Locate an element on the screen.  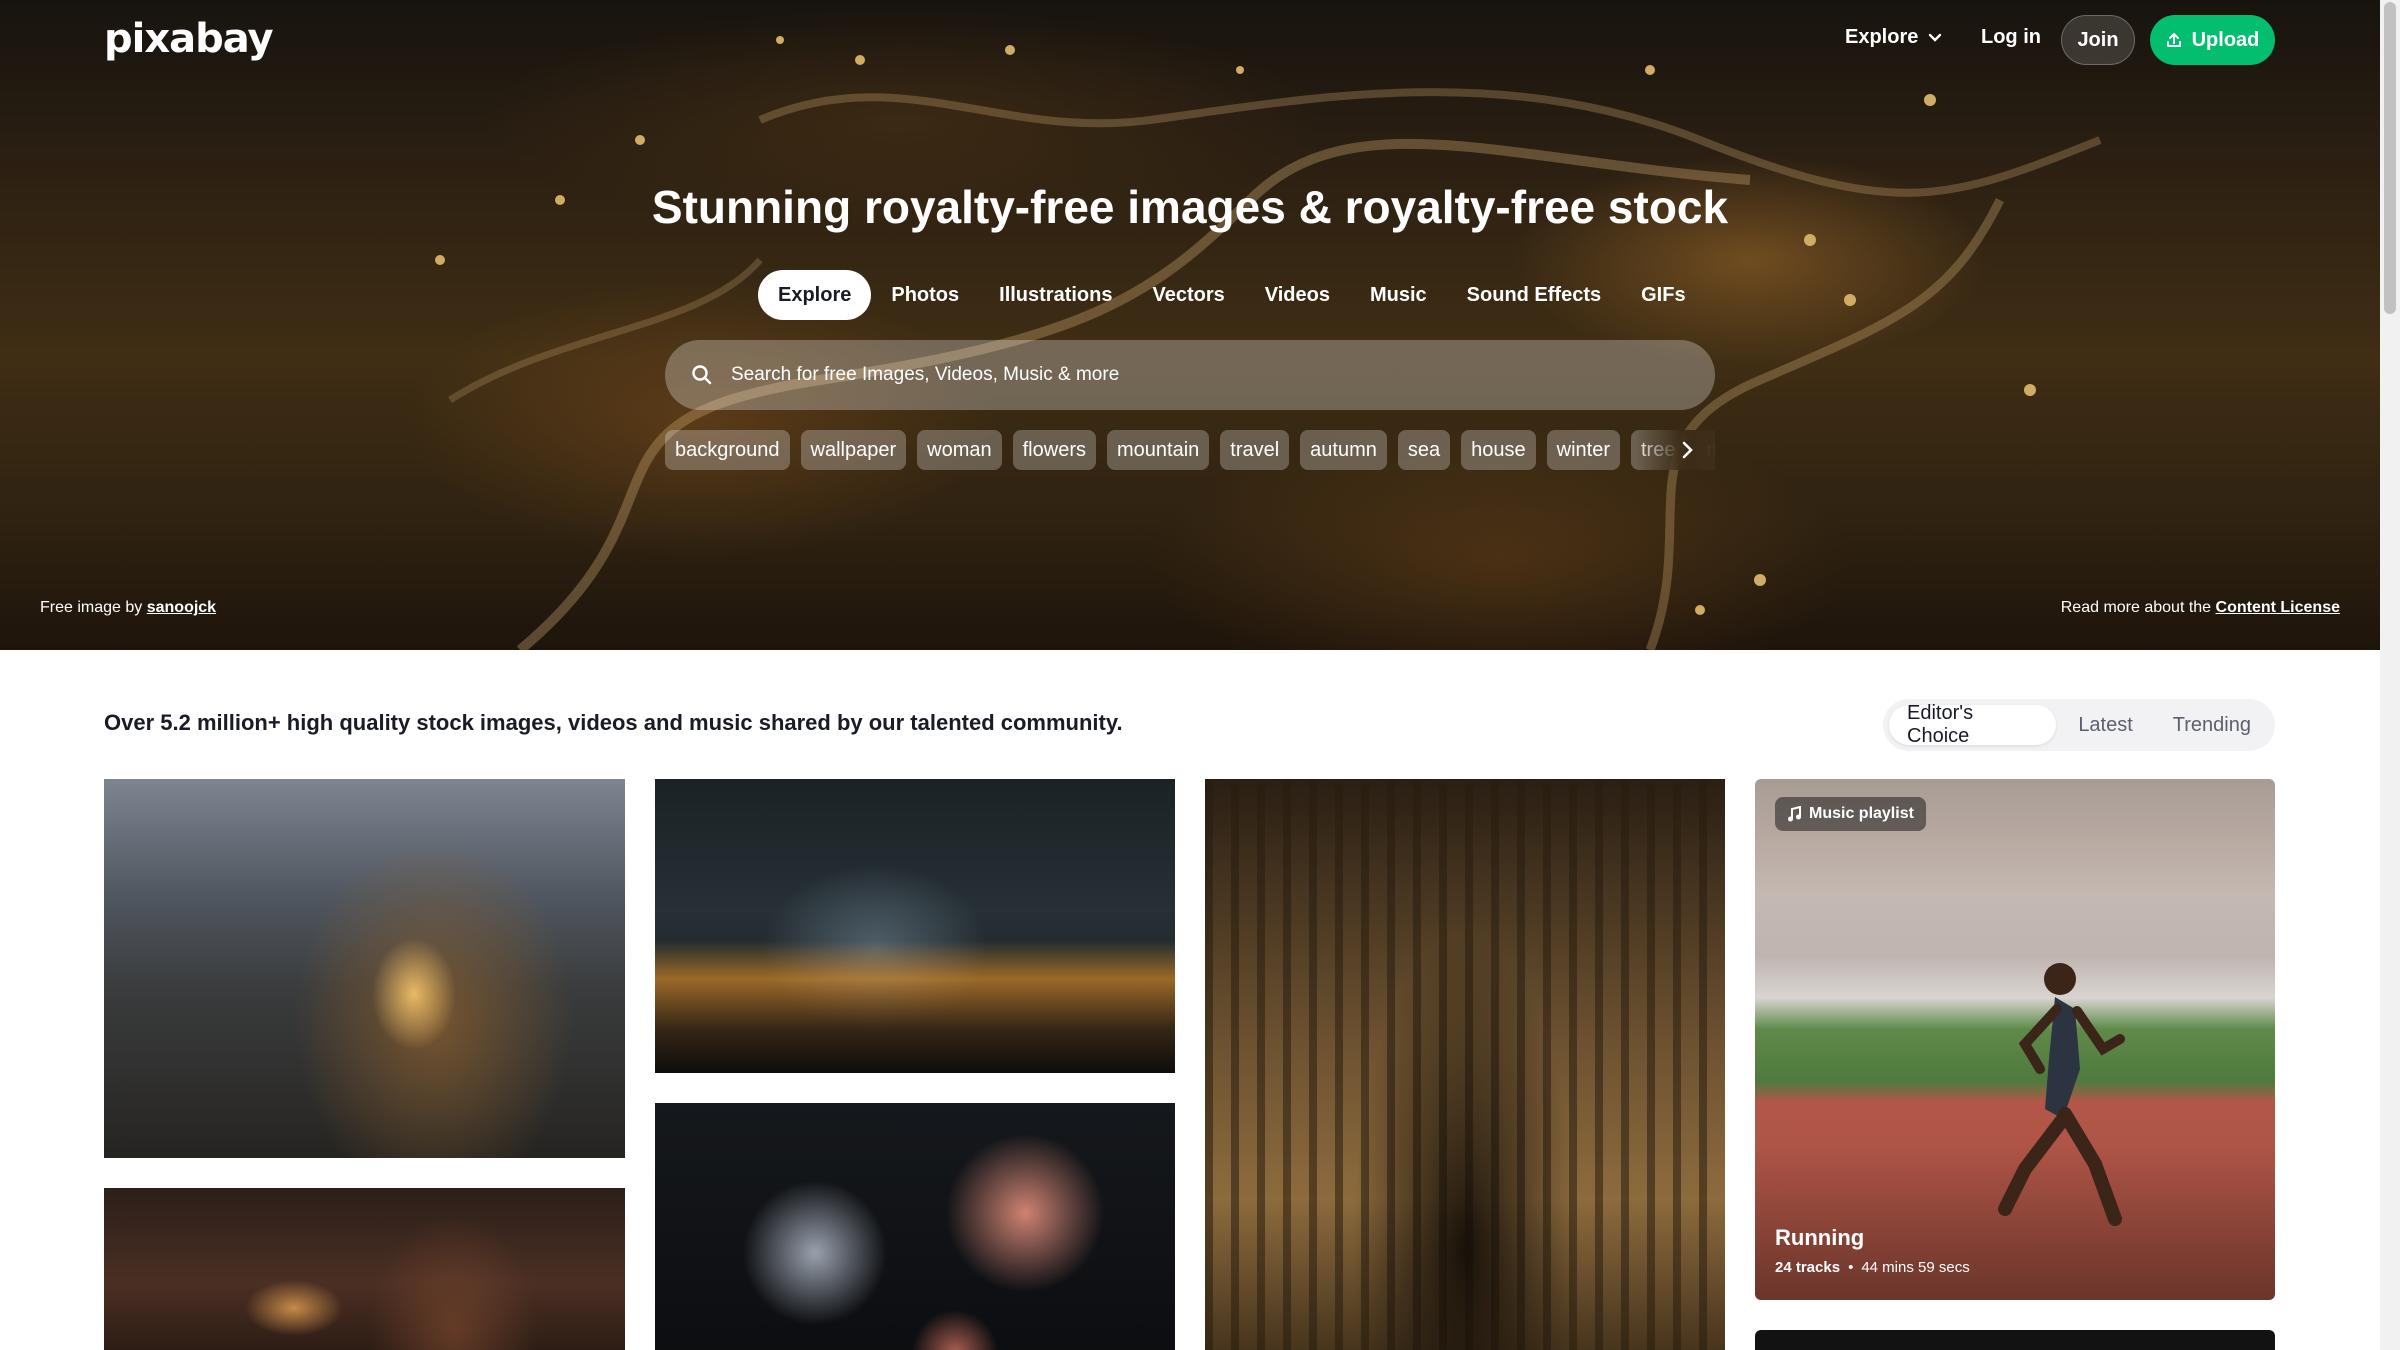
sort-toggle: Editor's Choice Latest Trending is located at coordinates (2079, 725).